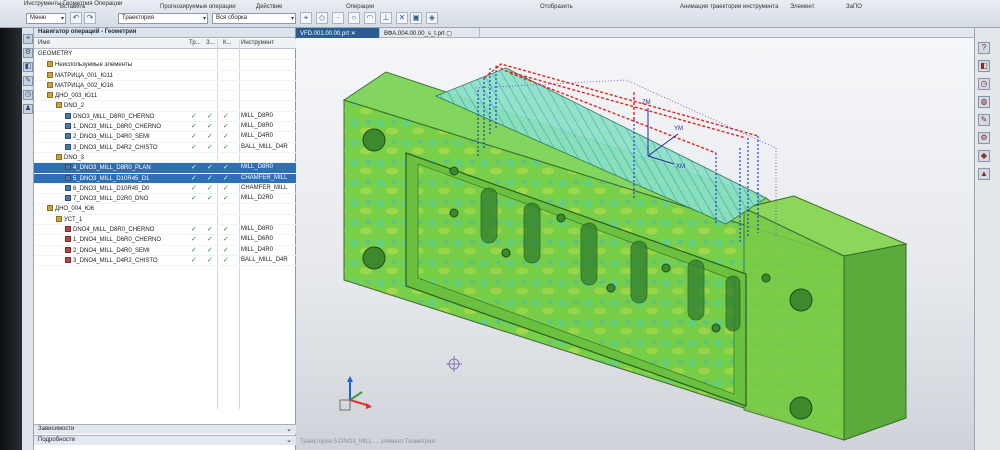 The width and height of the screenshot is (1000, 450). I want to click on machine-tab-icon: ⚙, so click(28, 53).